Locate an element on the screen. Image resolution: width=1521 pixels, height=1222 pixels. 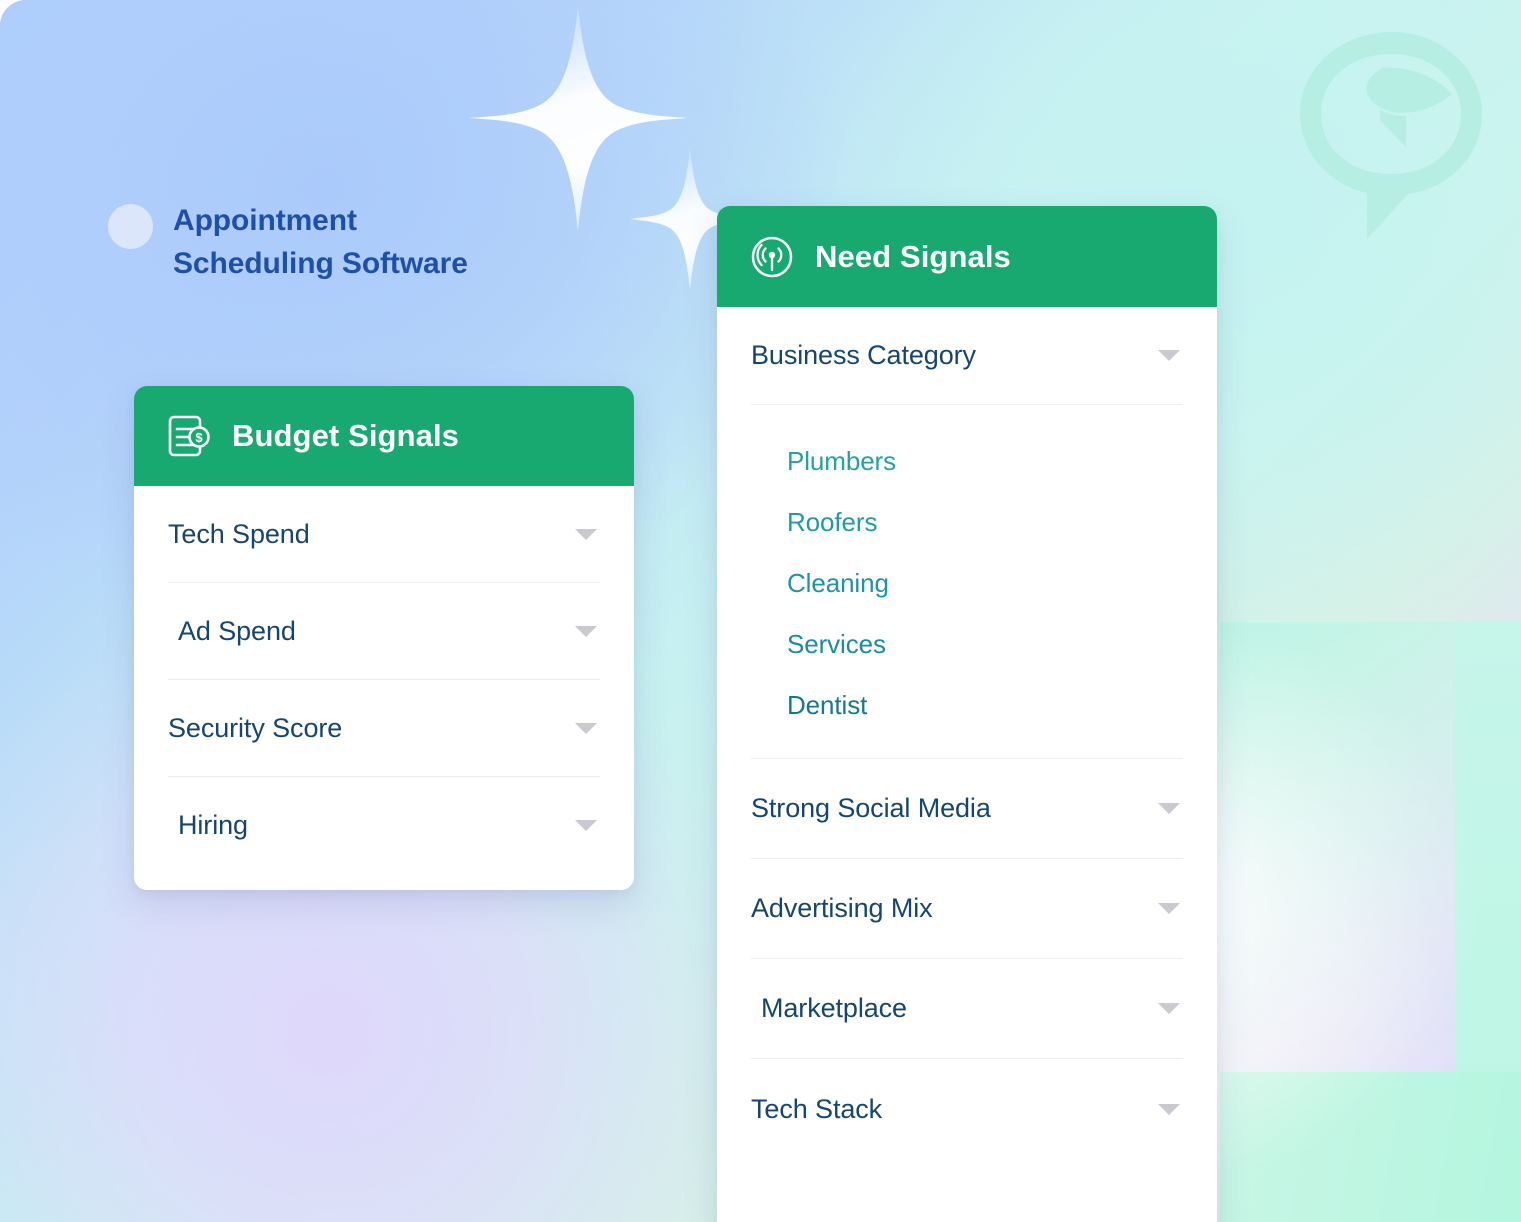
category-option-cleaning: Cleaning is located at coordinates (967, 583).